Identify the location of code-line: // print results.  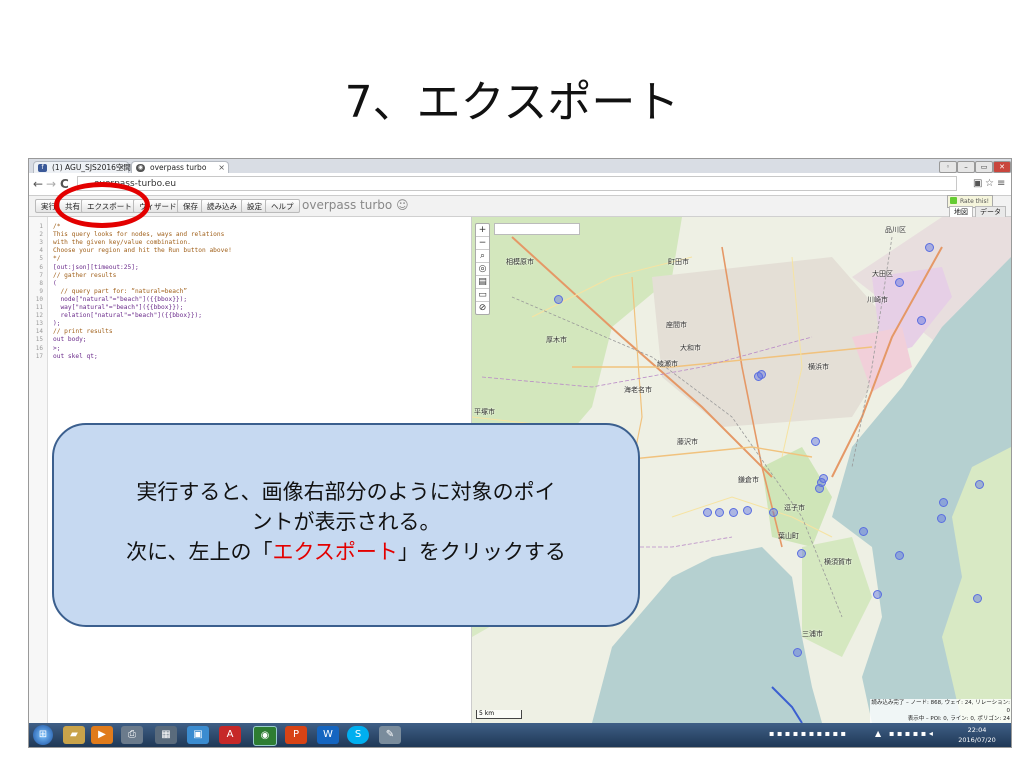
(83, 332).